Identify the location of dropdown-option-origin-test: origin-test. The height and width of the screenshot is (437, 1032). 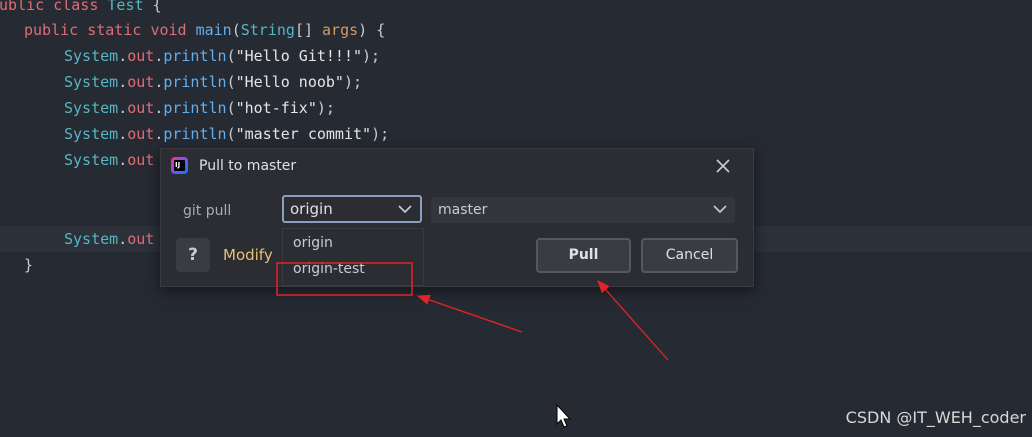
(329, 269).